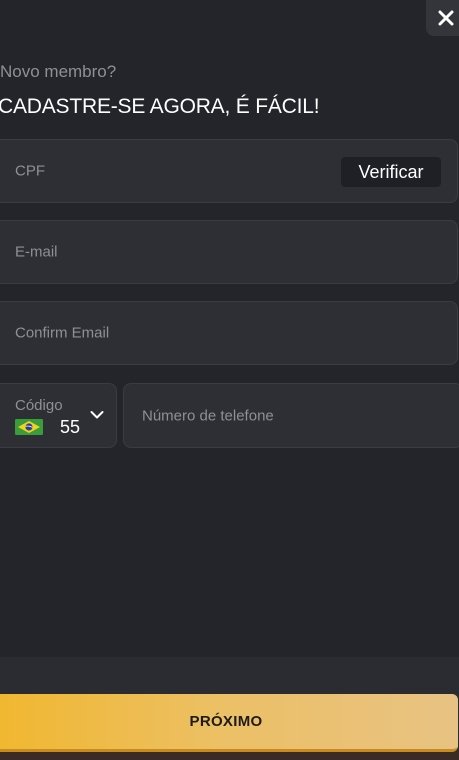  What do you see at coordinates (229, 171) in the screenshot?
I see `cpf-field: CPF Verificar` at bounding box center [229, 171].